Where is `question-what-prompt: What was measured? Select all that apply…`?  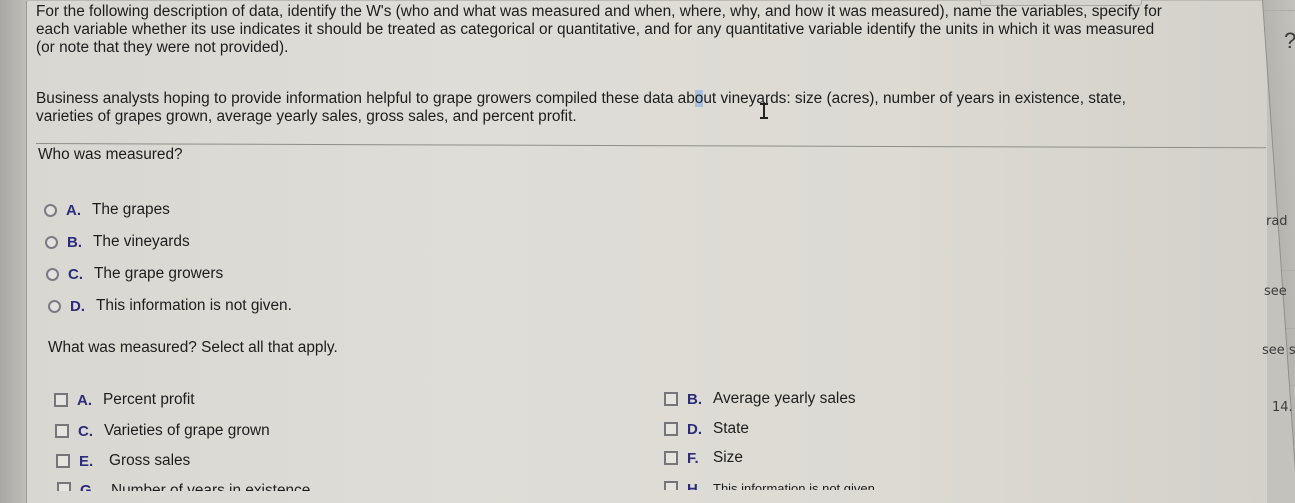 question-what-prompt: What was measured? Select all that apply… is located at coordinates (193, 347).